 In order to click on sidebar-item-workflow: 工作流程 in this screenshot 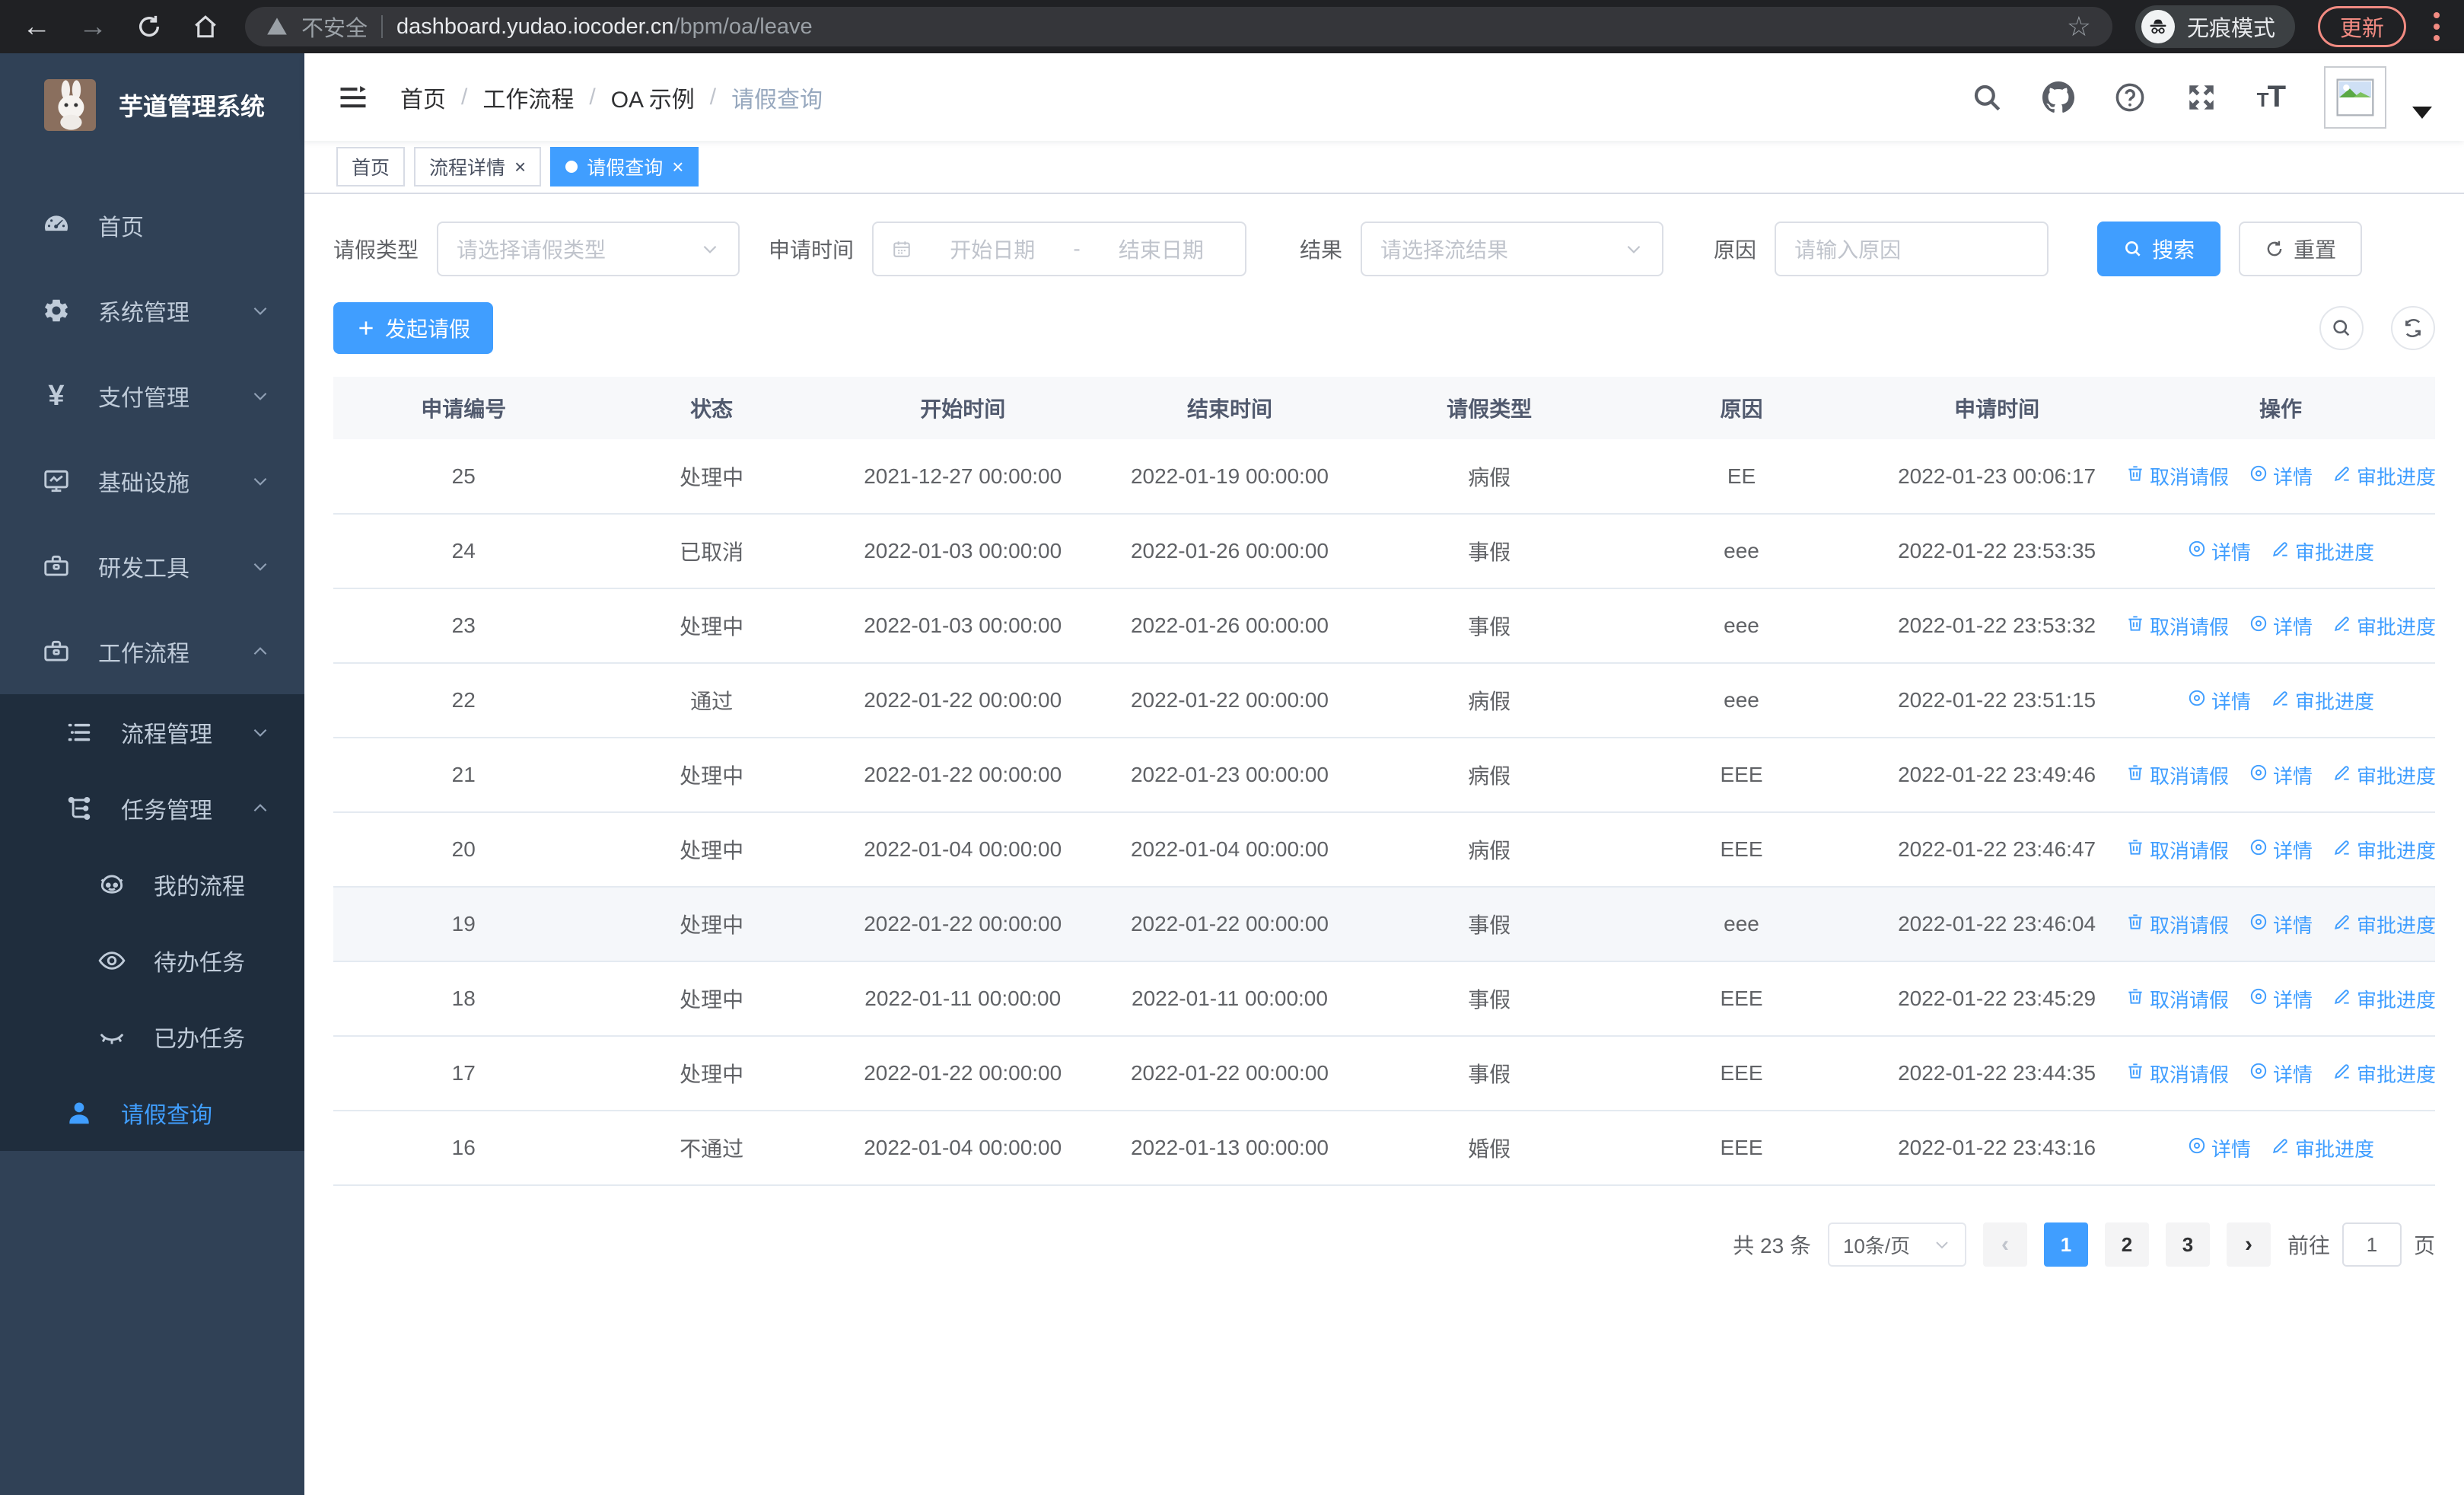, I will do `click(152, 651)`.